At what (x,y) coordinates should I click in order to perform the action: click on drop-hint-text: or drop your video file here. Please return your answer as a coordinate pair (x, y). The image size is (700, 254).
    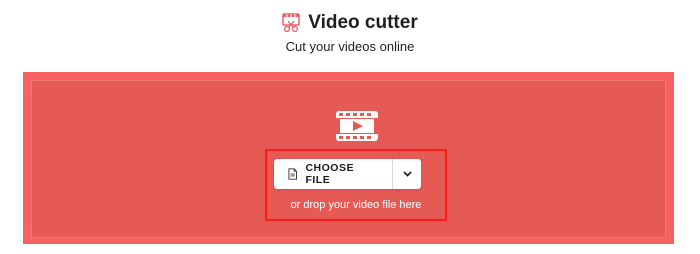
    Looking at the image, I should click on (356, 205).